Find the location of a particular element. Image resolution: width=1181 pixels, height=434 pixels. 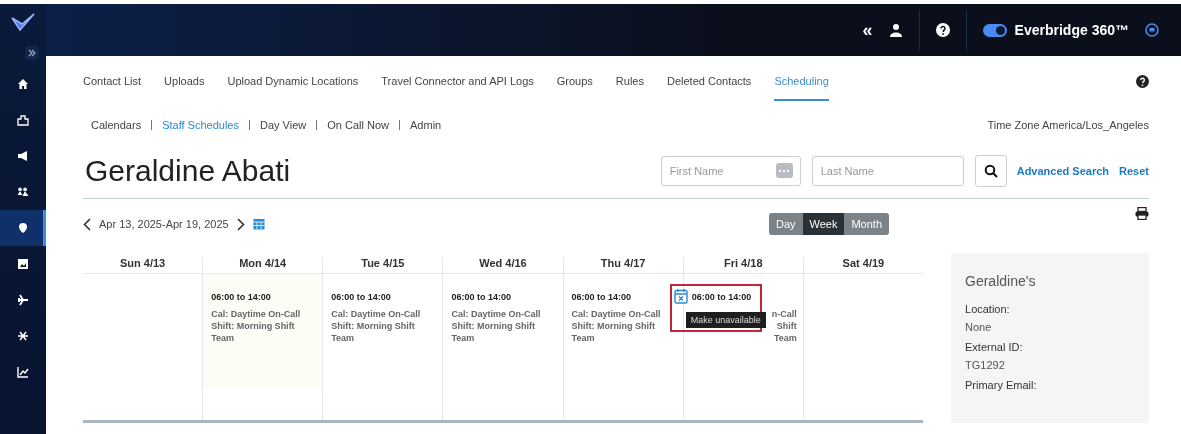

search-button is located at coordinates (990, 171).